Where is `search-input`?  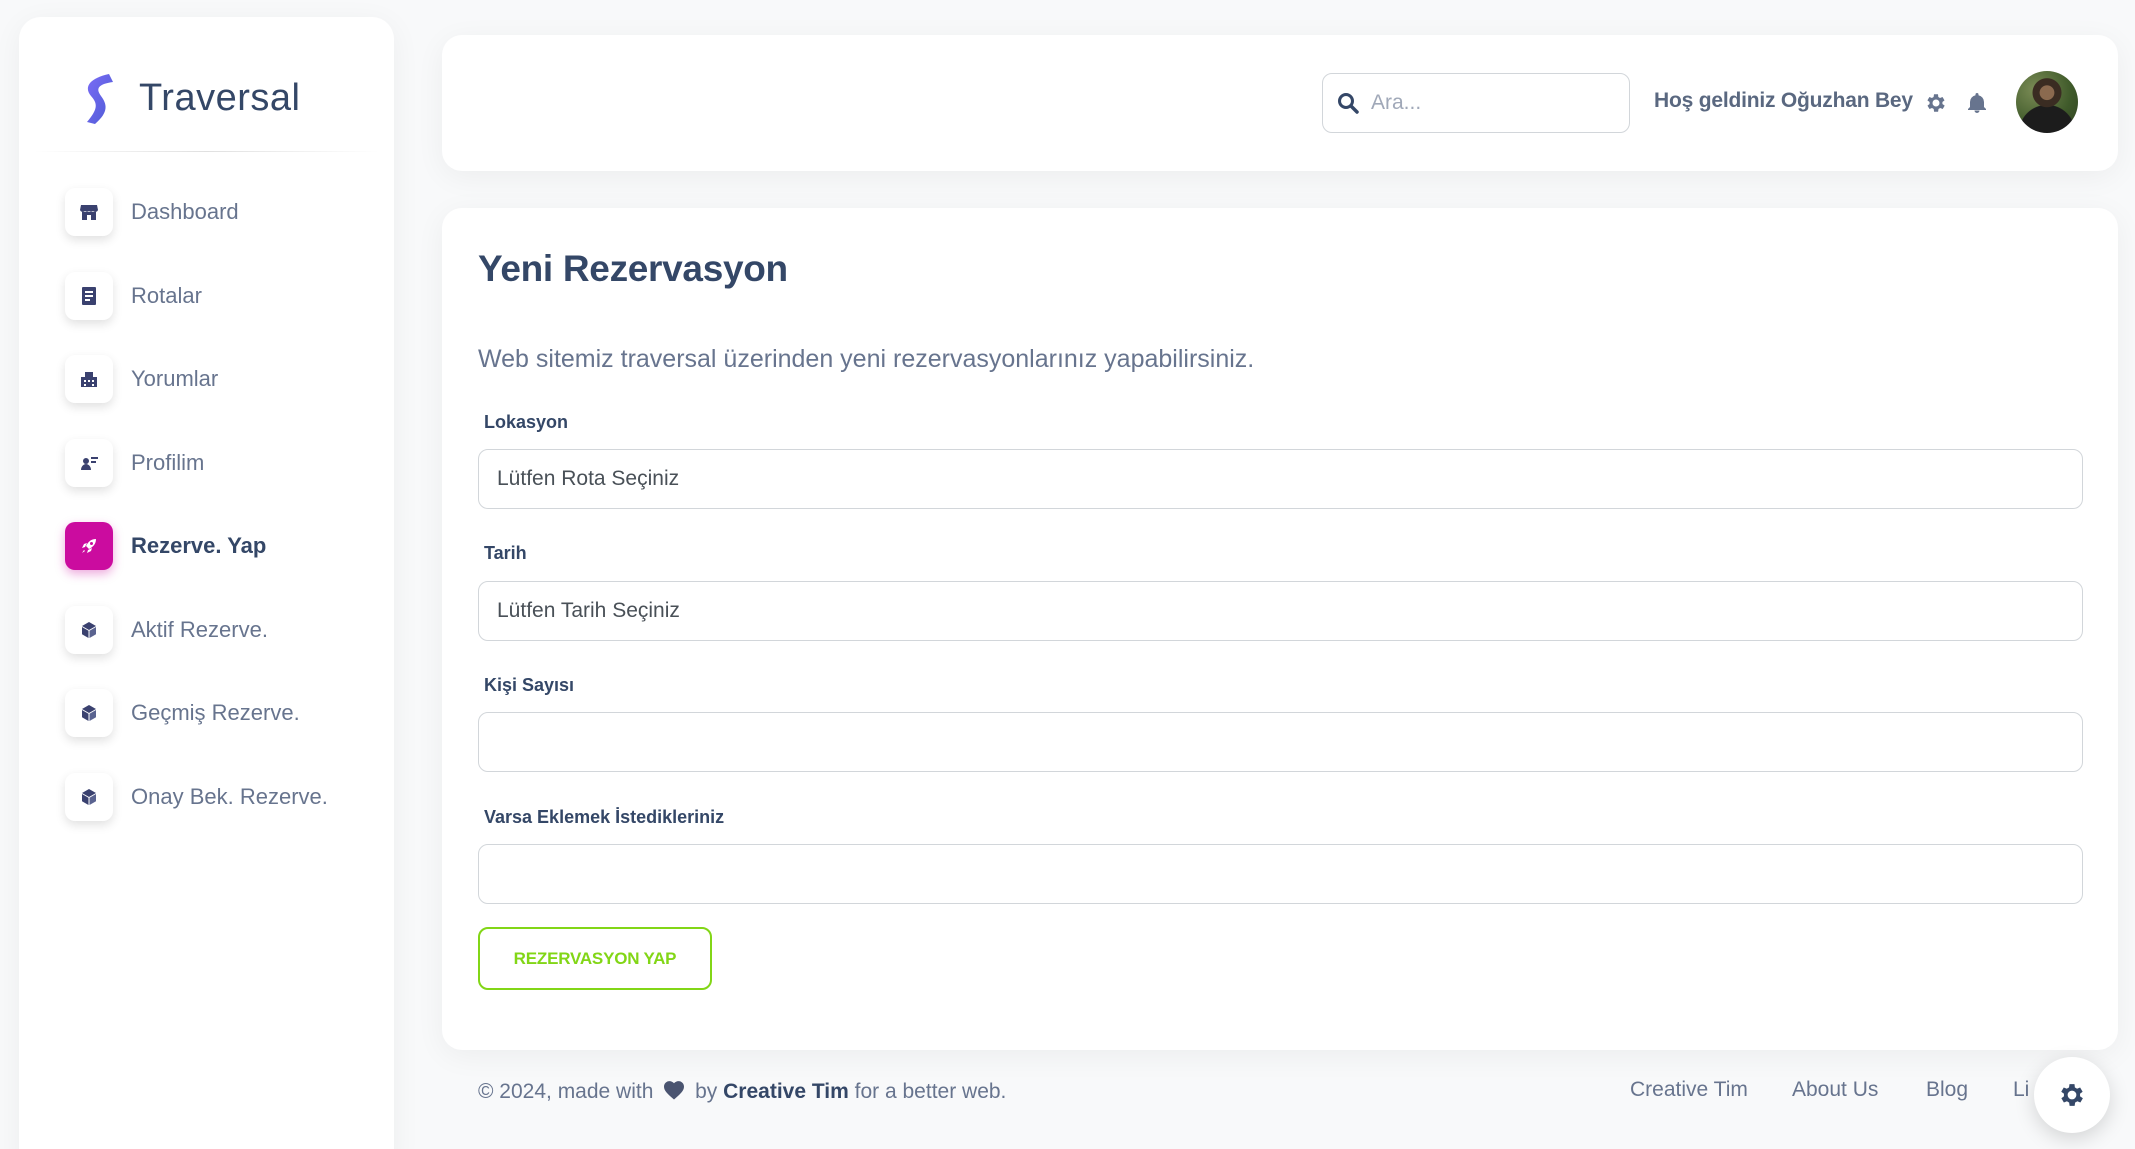 search-input is located at coordinates (1486, 103).